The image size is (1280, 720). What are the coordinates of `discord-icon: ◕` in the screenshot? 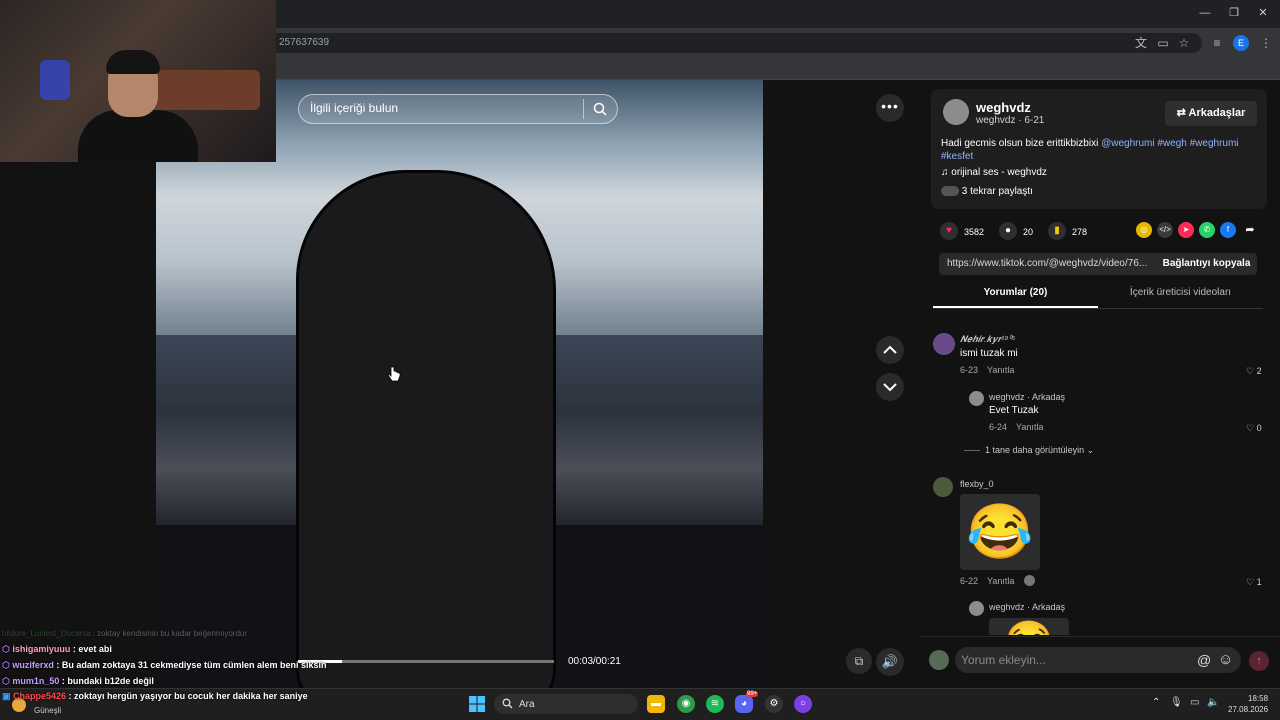 It's located at (744, 704).